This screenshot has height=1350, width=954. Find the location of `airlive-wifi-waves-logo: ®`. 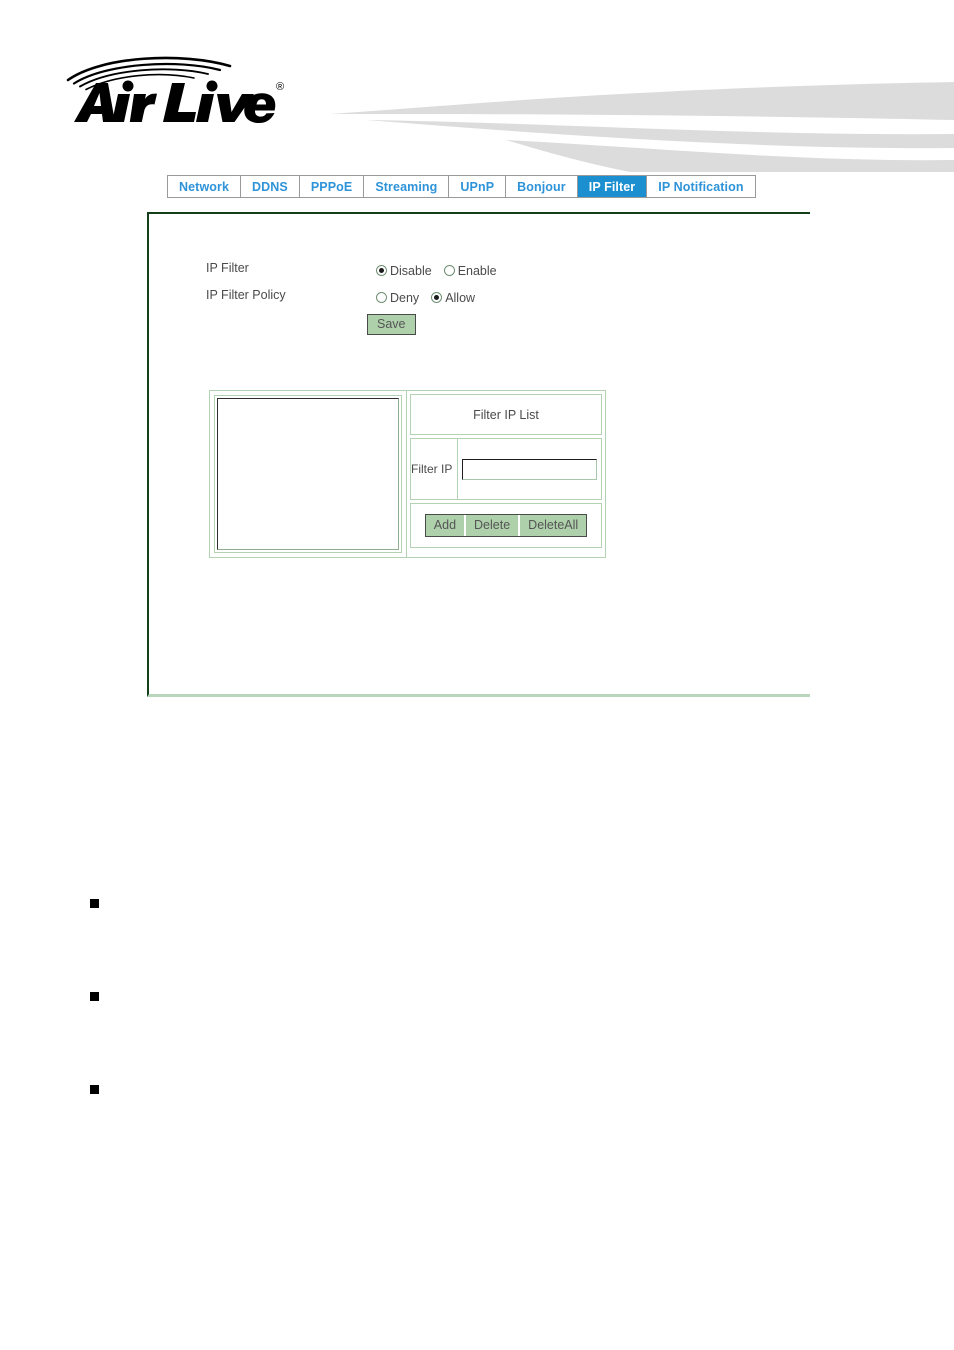

airlive-wifi-waves-logo: ® is located at coordinates (177, 89).